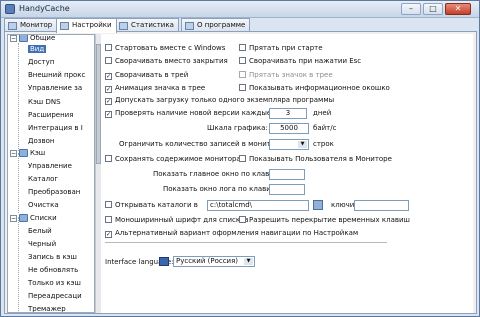  What do you see at coordinates (12, 26) in the screenshot?
I see `monitor-icon` at bounding box center [12, 26].